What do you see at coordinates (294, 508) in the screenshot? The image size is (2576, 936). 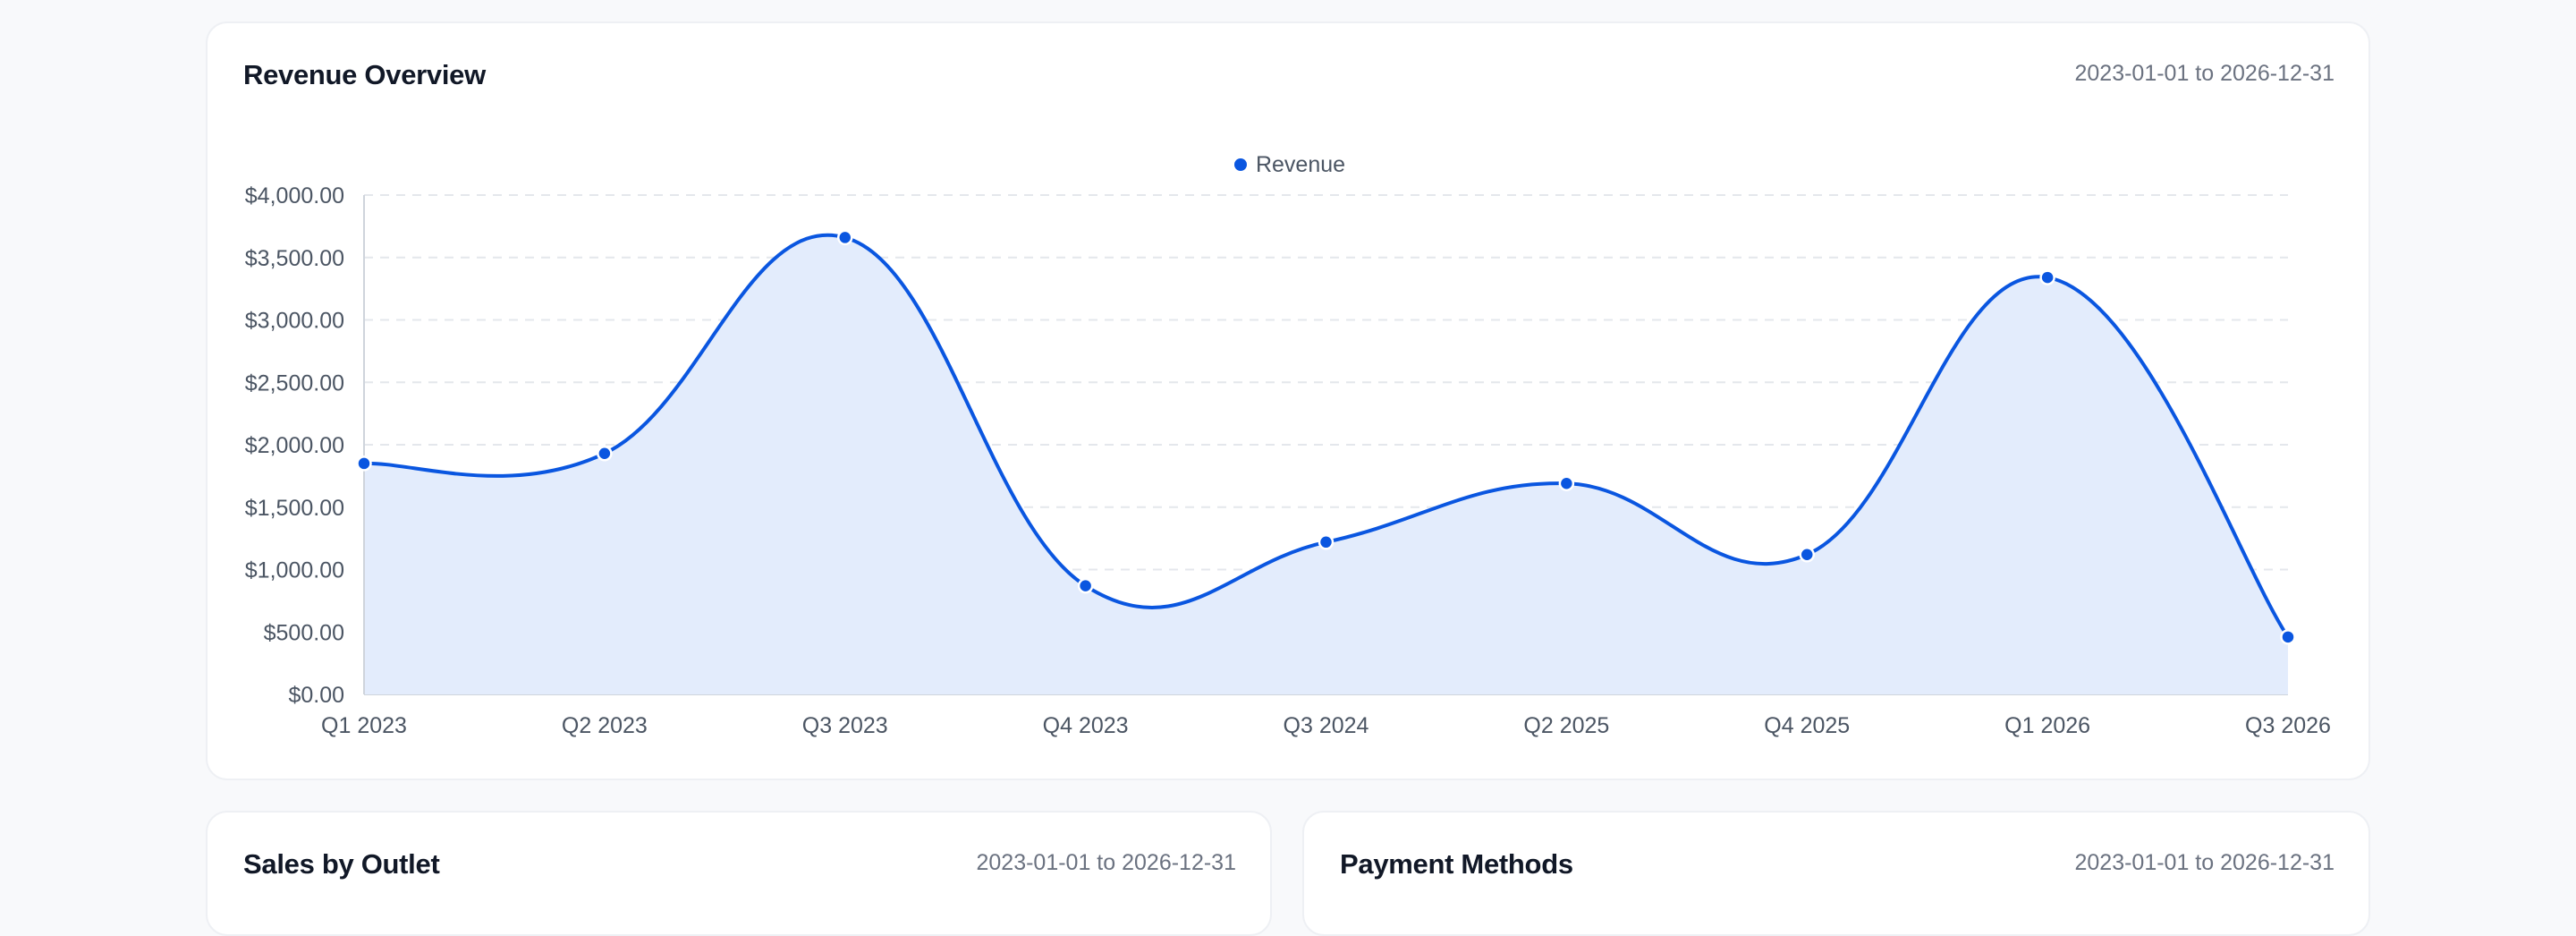 I see `y-tick-label: $1,500.00` at bounding box center [294, 508].